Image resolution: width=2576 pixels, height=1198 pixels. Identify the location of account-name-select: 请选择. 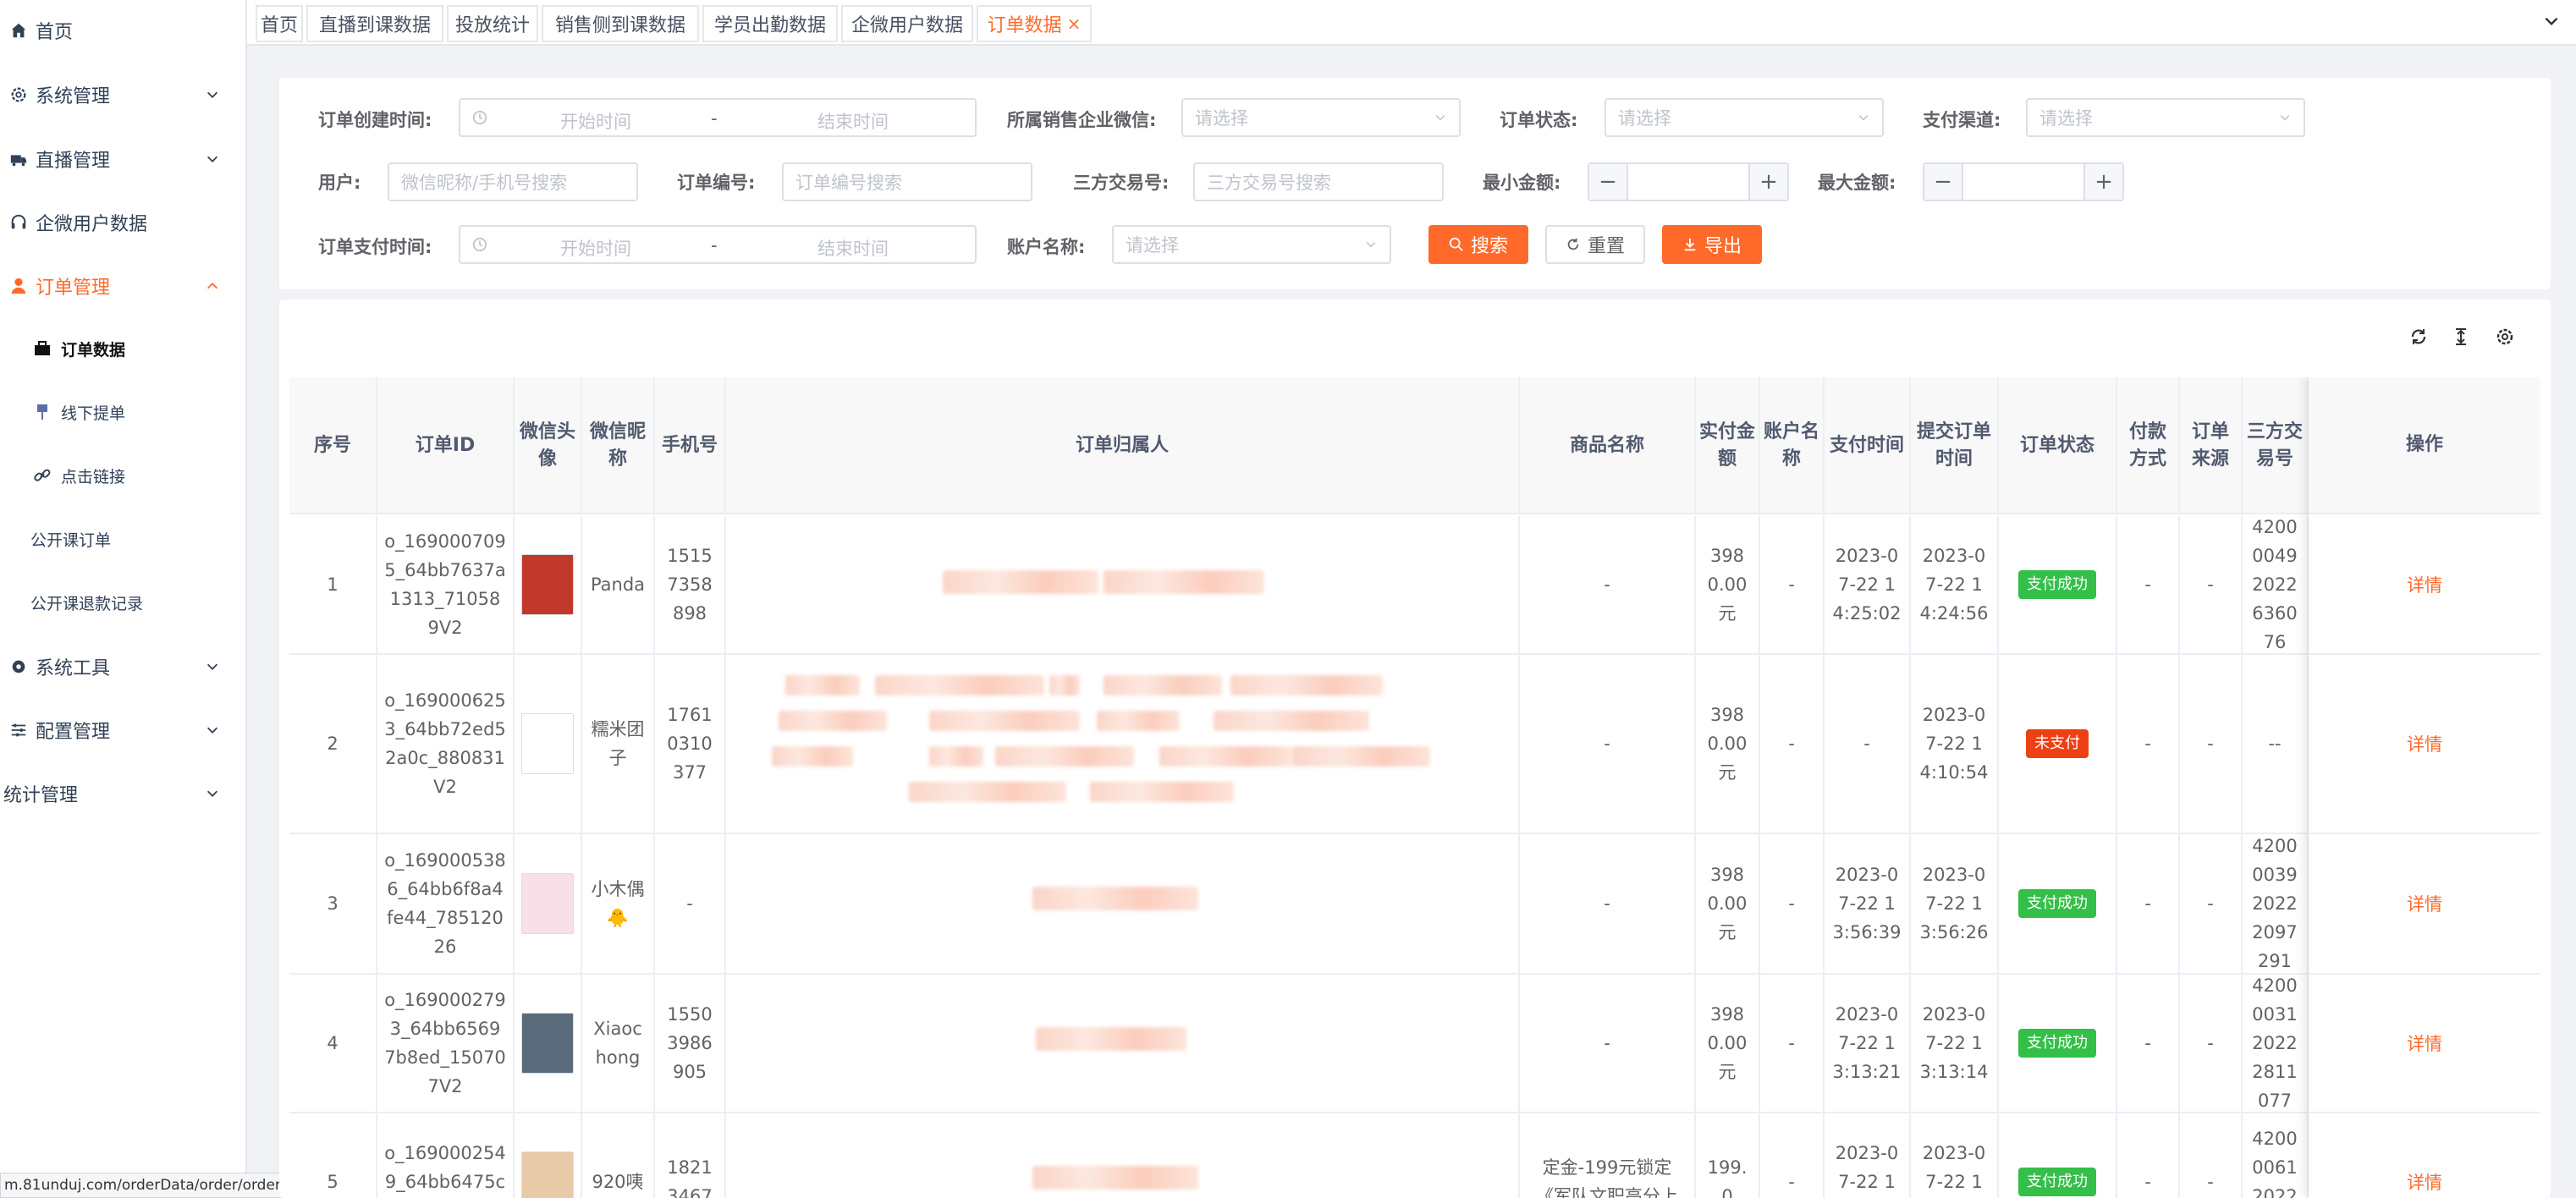
(1251, 244).